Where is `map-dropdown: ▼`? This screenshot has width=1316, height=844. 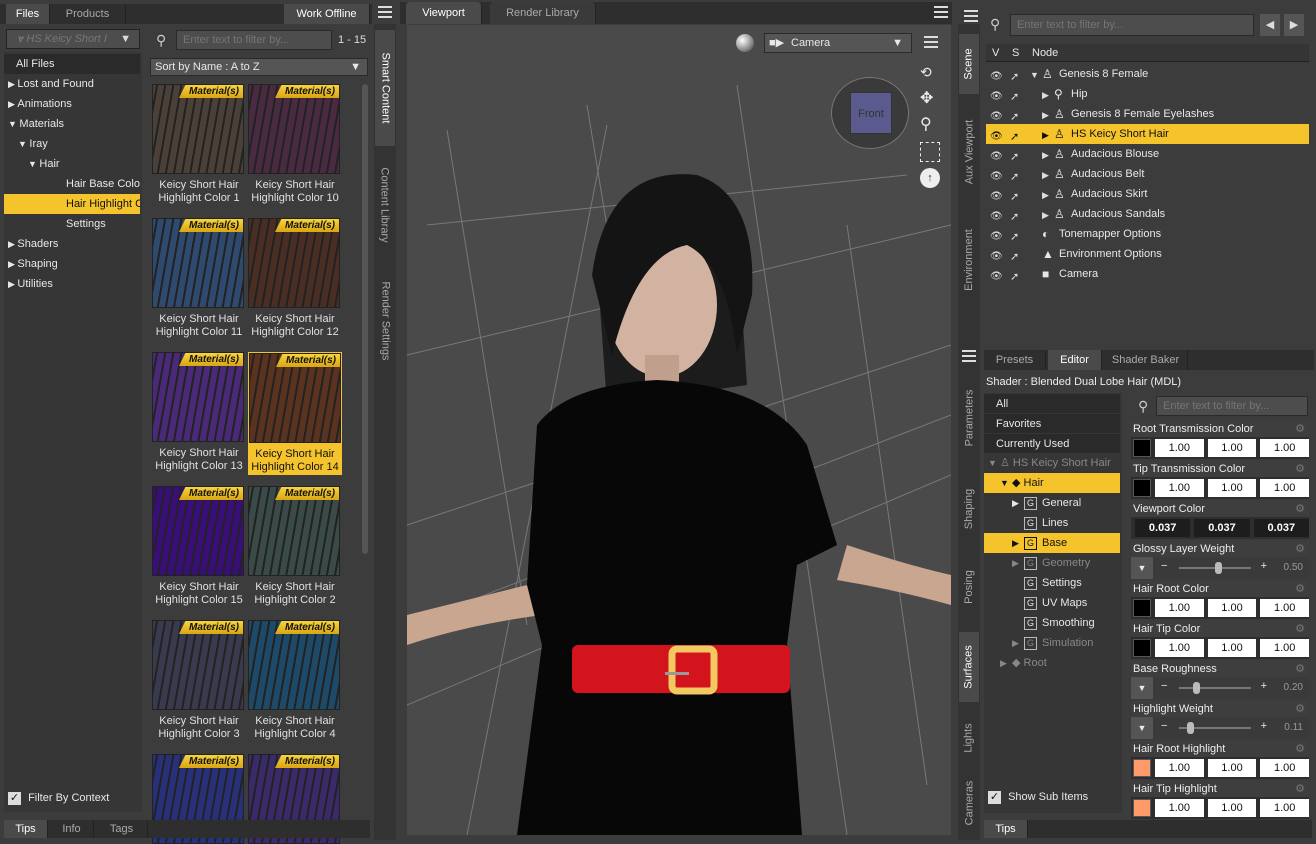 map-dropdown: ▼ is located at coordinates (1142, 568).